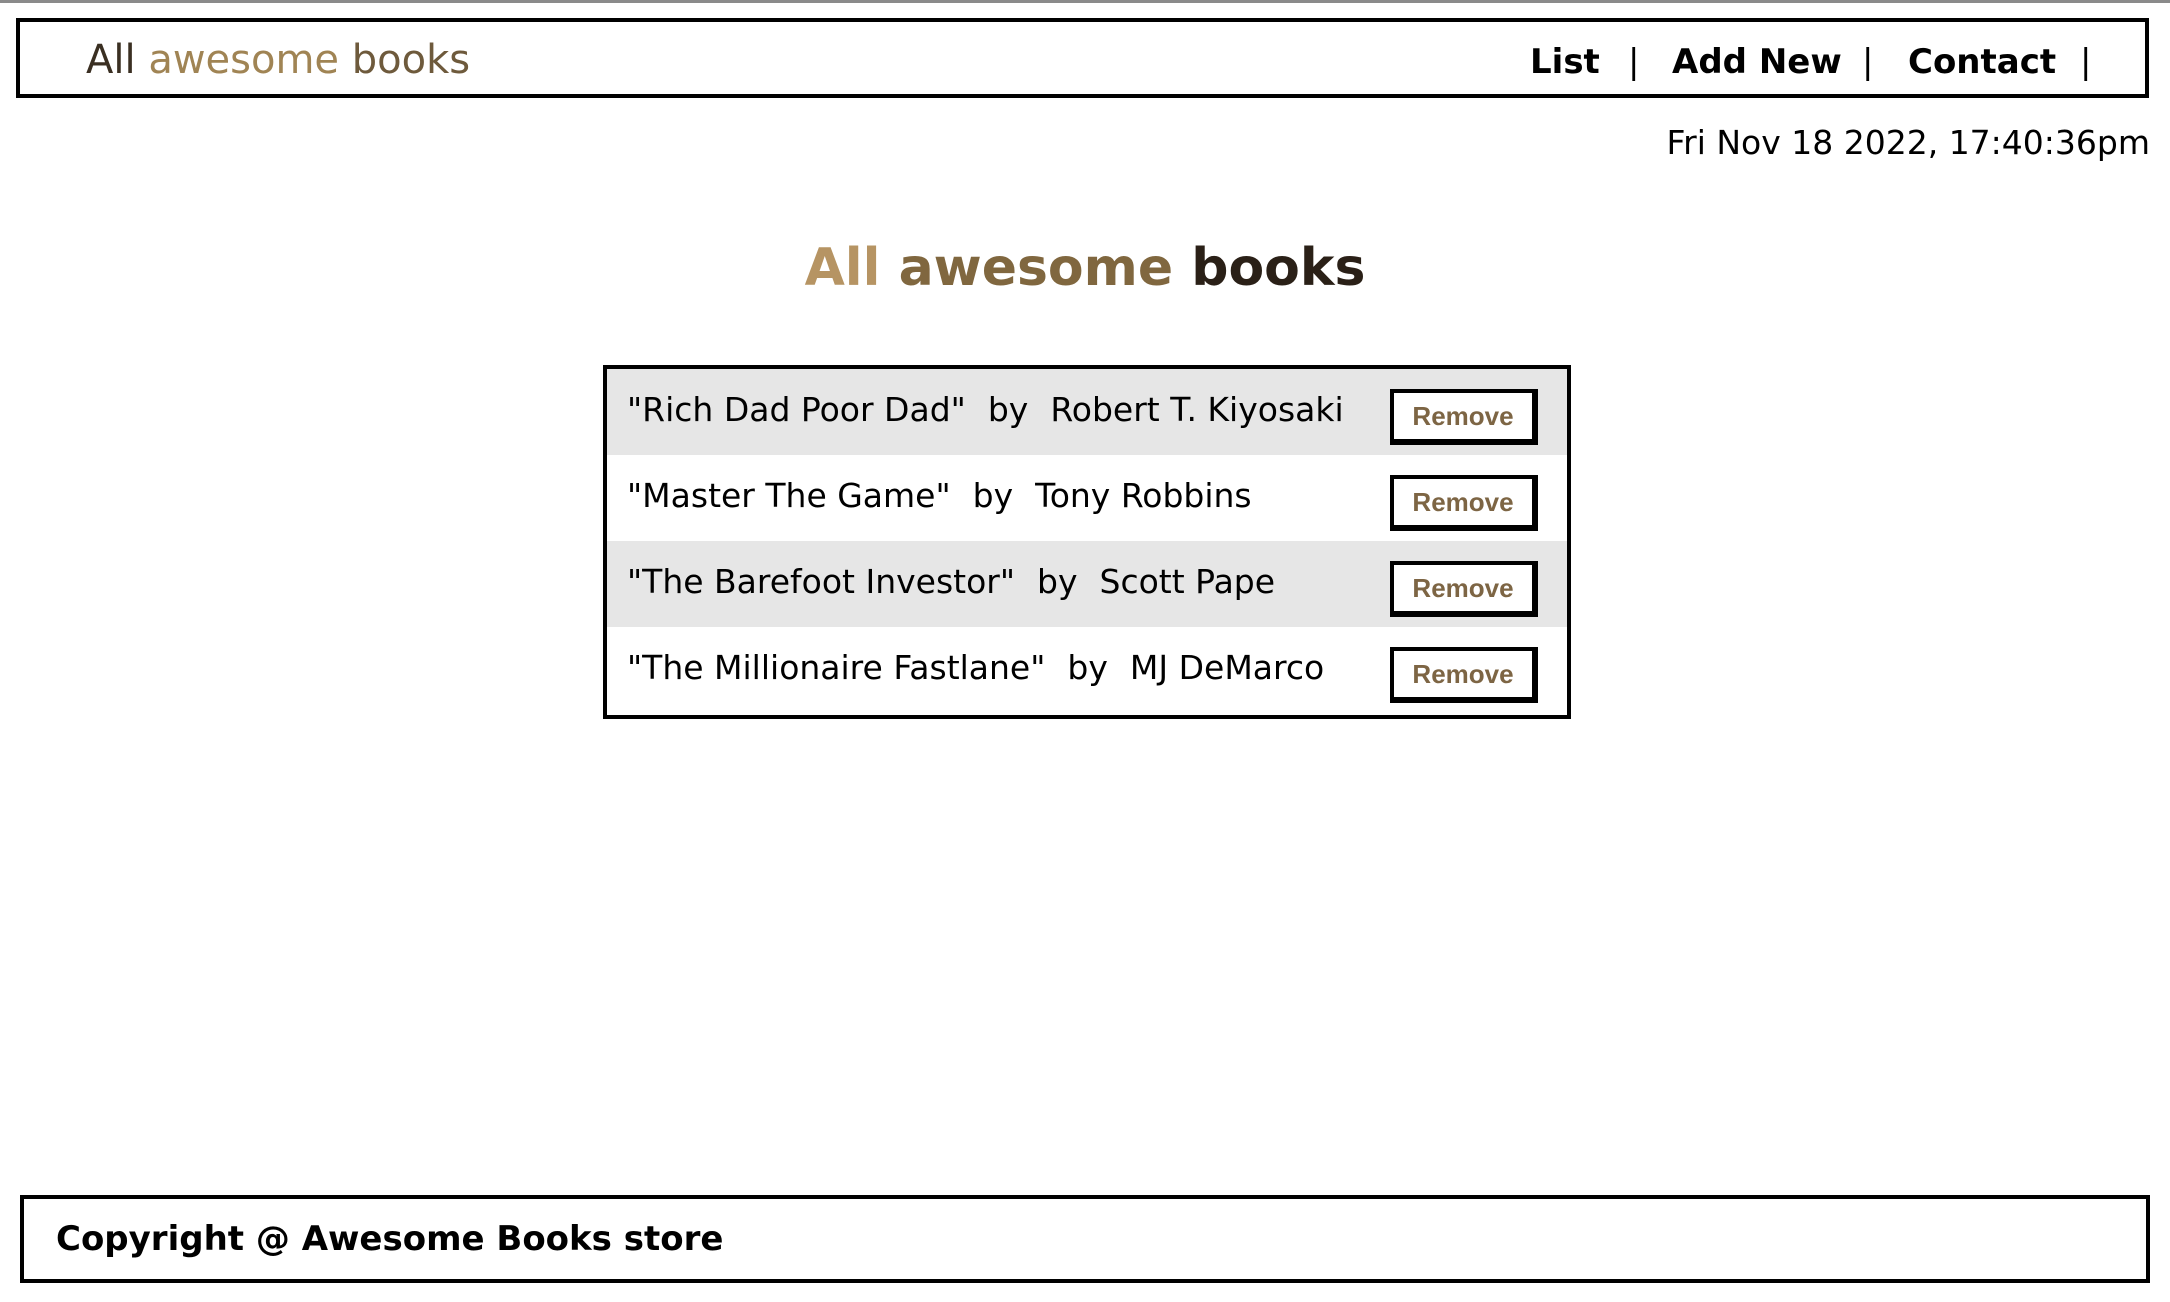 The width and height of the screenshot is (2170, 1302). I want to click on page-title: All awesome books, so click(1085, 268).